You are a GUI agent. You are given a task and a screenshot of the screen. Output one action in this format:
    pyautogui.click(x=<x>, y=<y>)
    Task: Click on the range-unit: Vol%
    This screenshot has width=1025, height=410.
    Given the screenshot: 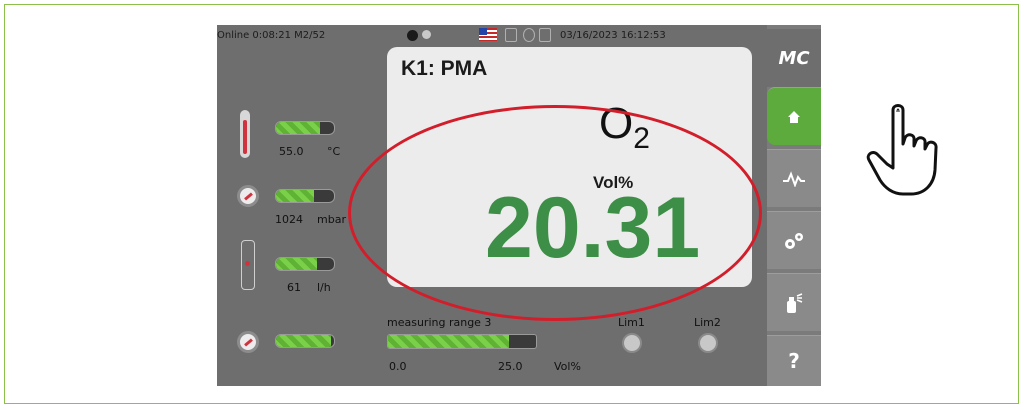 What is the action you would take?
    pyautogui.click(x=567, y=366)
    